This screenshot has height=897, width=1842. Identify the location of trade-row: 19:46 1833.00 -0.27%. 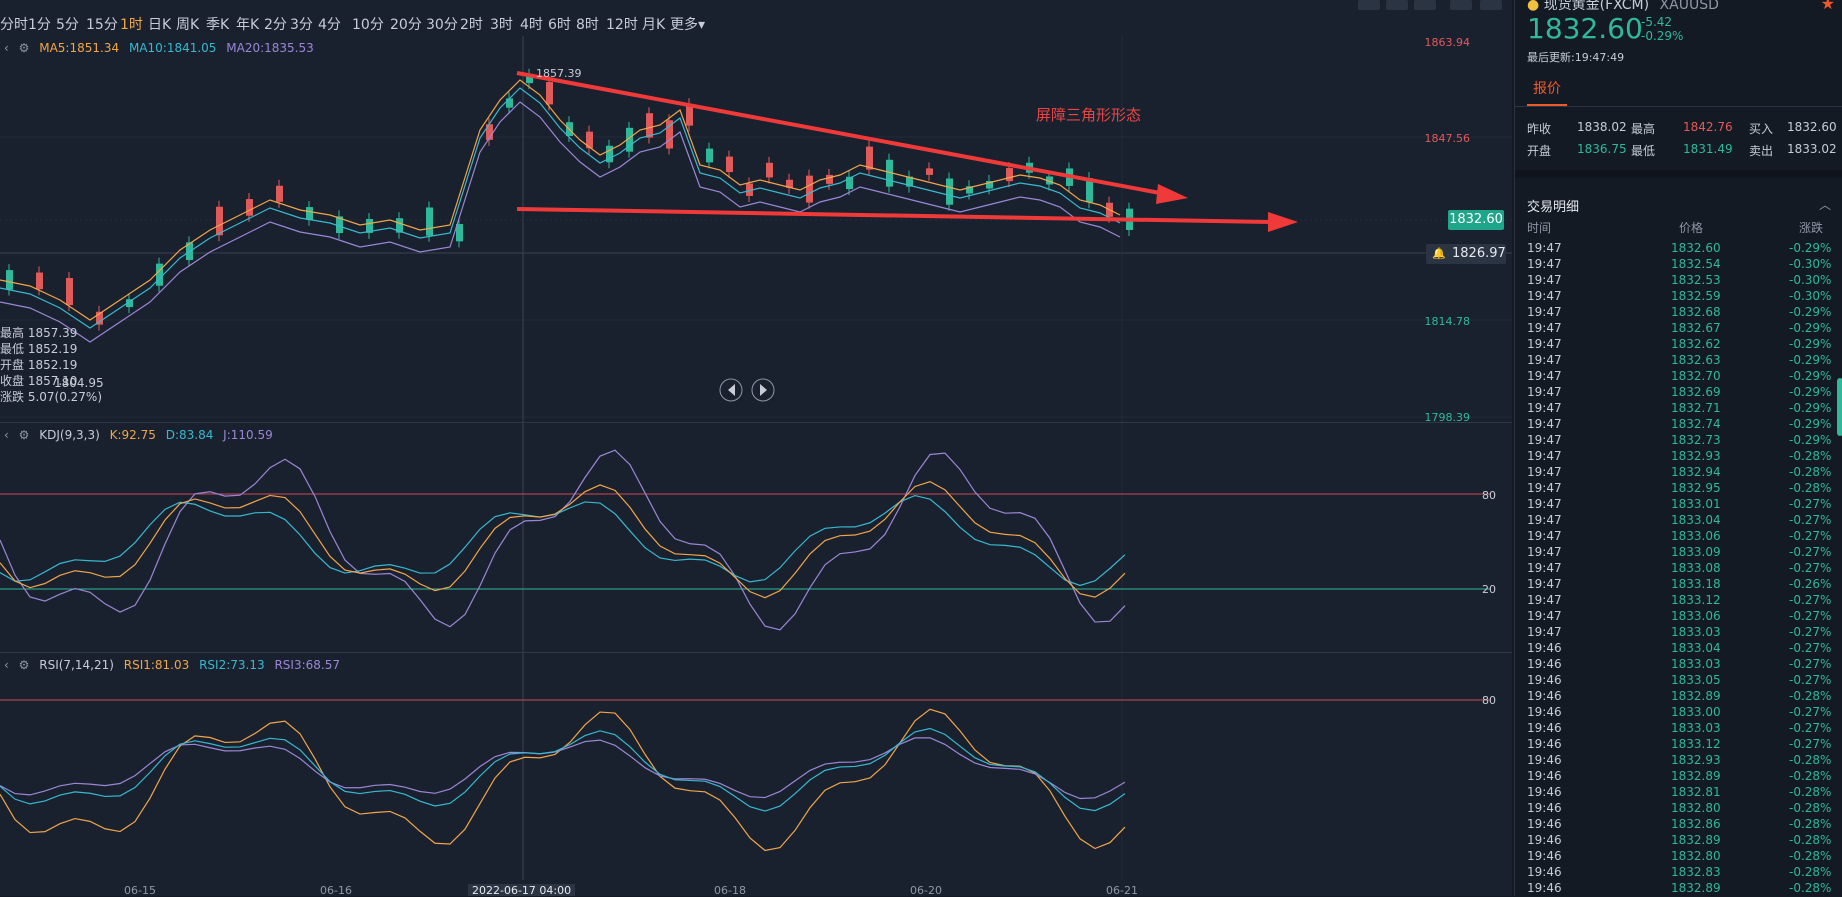
(1679, 712).